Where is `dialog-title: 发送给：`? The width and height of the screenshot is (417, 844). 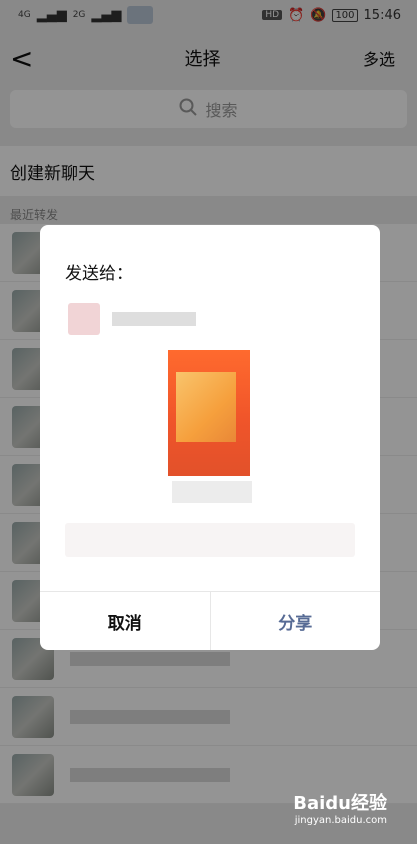 dialog-title: 发送给： is located at coordinates (99, 274).